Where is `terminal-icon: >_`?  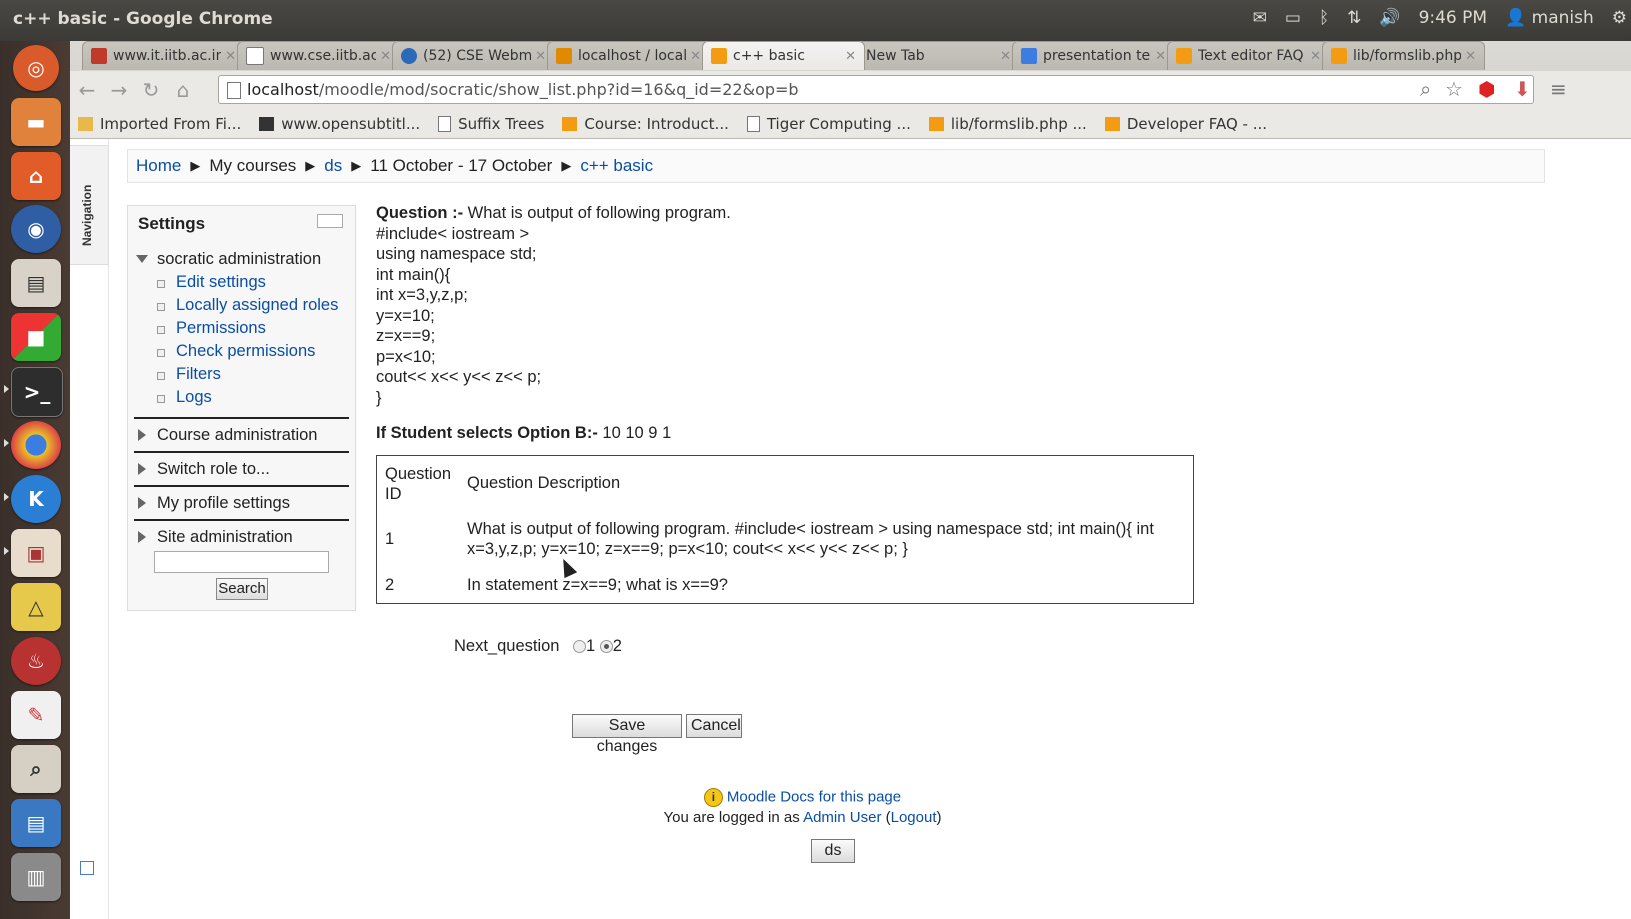 terminal-icon: >_ is located at coordinates (37, 392).